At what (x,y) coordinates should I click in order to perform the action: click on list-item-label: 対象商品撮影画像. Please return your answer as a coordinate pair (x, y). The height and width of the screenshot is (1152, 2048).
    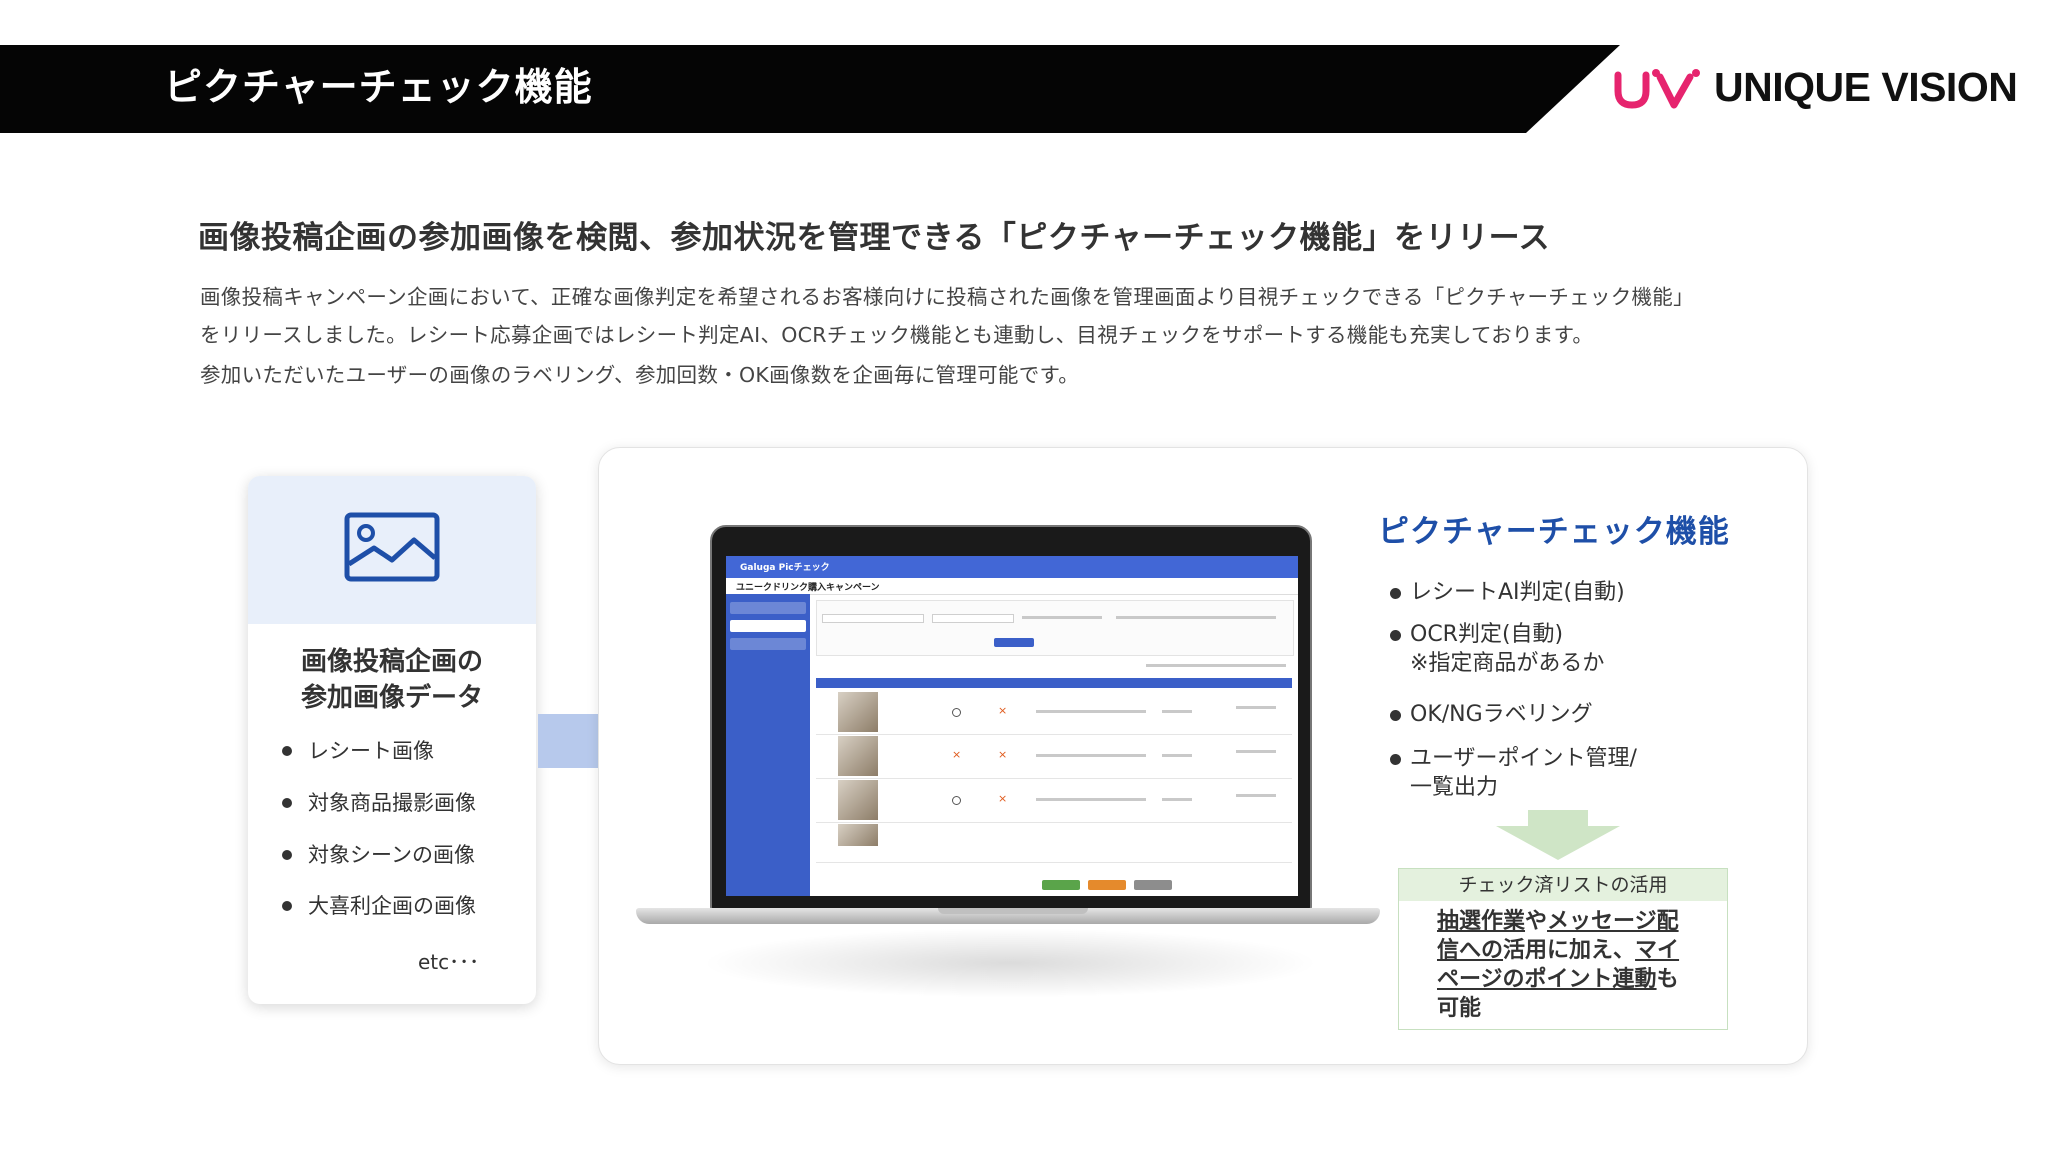
    Looking at the image, I should click on (392, 803).